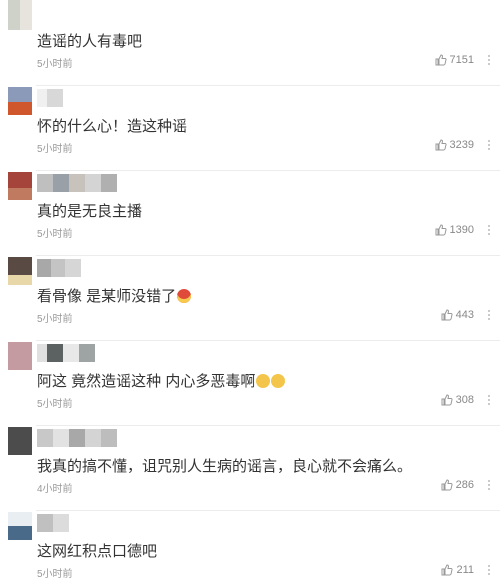 This screenshot has height=580, width=500. I want to click on like-button: 1390, so click(454, 230).